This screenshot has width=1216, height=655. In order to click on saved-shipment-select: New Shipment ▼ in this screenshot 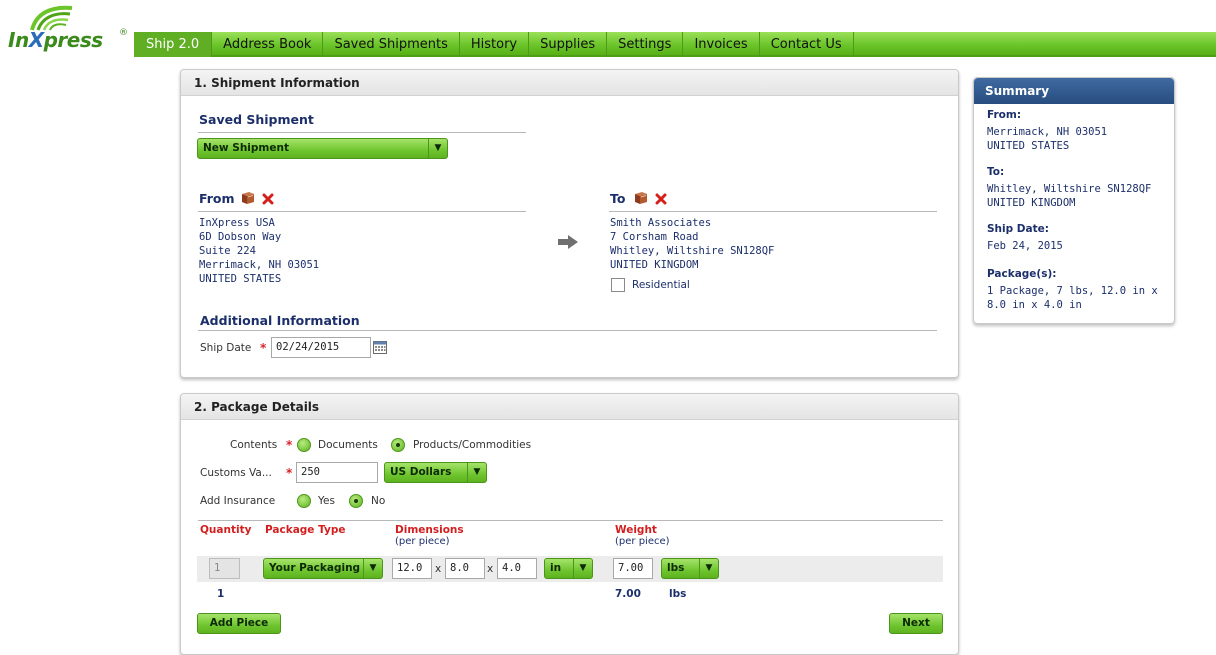, I will do `click(322, 148)`.